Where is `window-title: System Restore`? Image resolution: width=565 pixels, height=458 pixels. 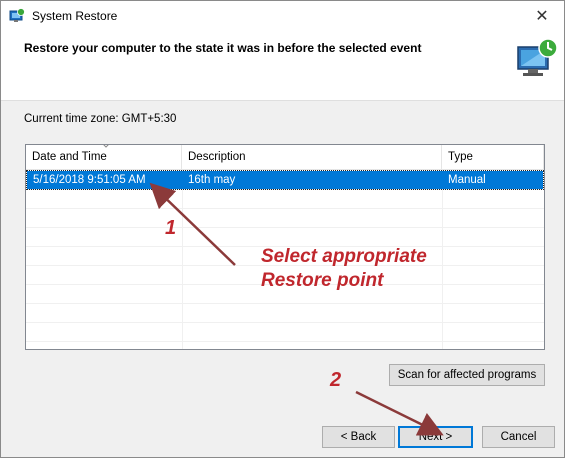
window-title: System Restore is located at coordinates (75, 16).